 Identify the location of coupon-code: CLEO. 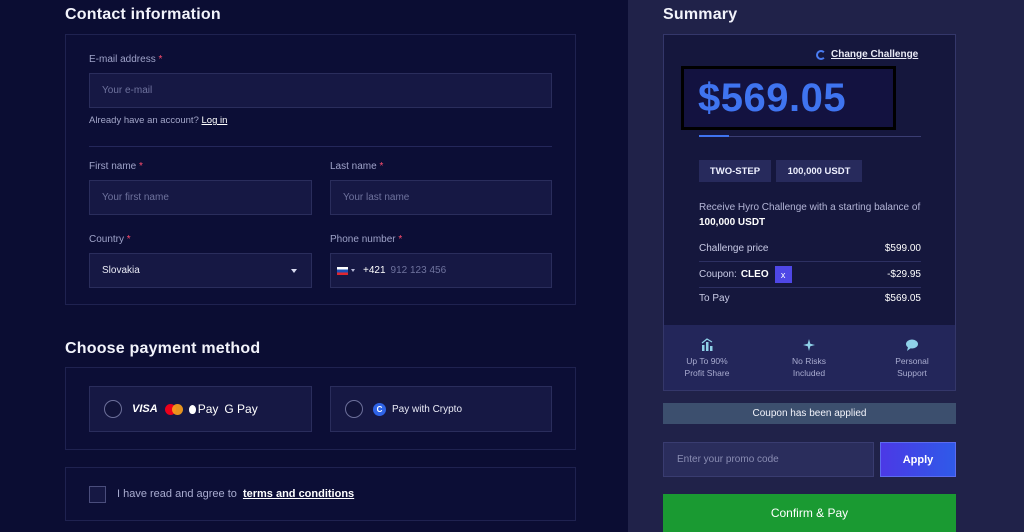
(754, 274).